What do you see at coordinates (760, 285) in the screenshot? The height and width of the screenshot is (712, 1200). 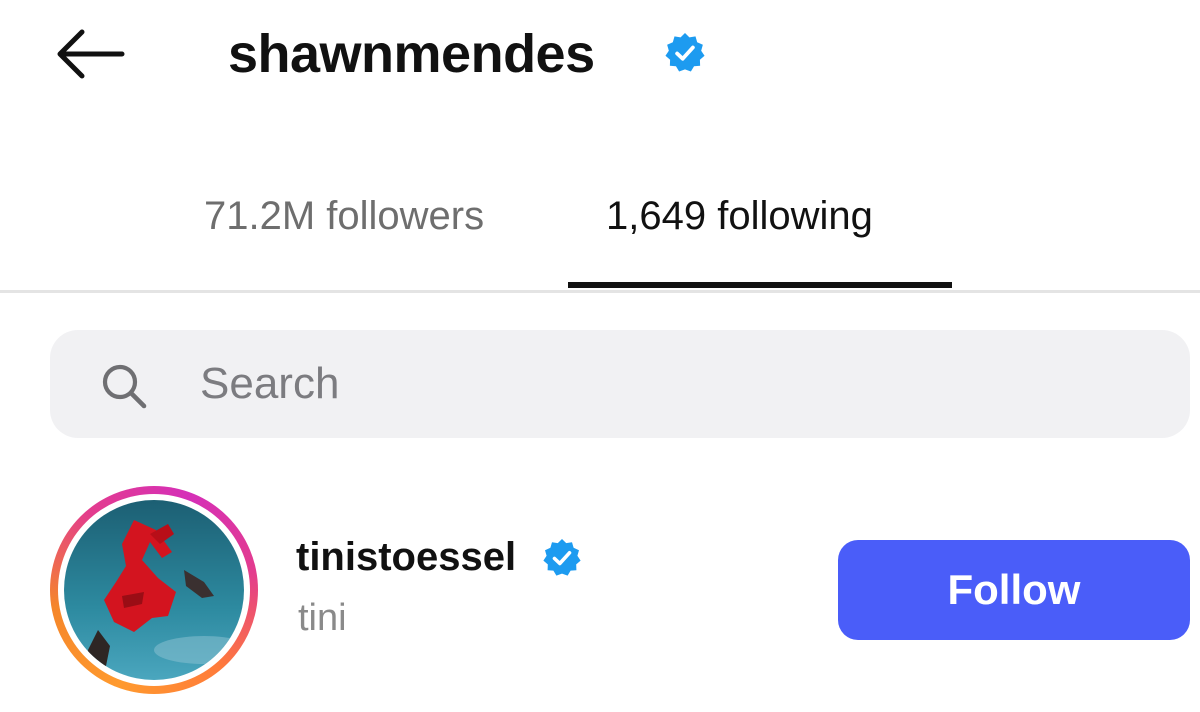 I see `active-tab-indicator` at bounding box center [760, 285].